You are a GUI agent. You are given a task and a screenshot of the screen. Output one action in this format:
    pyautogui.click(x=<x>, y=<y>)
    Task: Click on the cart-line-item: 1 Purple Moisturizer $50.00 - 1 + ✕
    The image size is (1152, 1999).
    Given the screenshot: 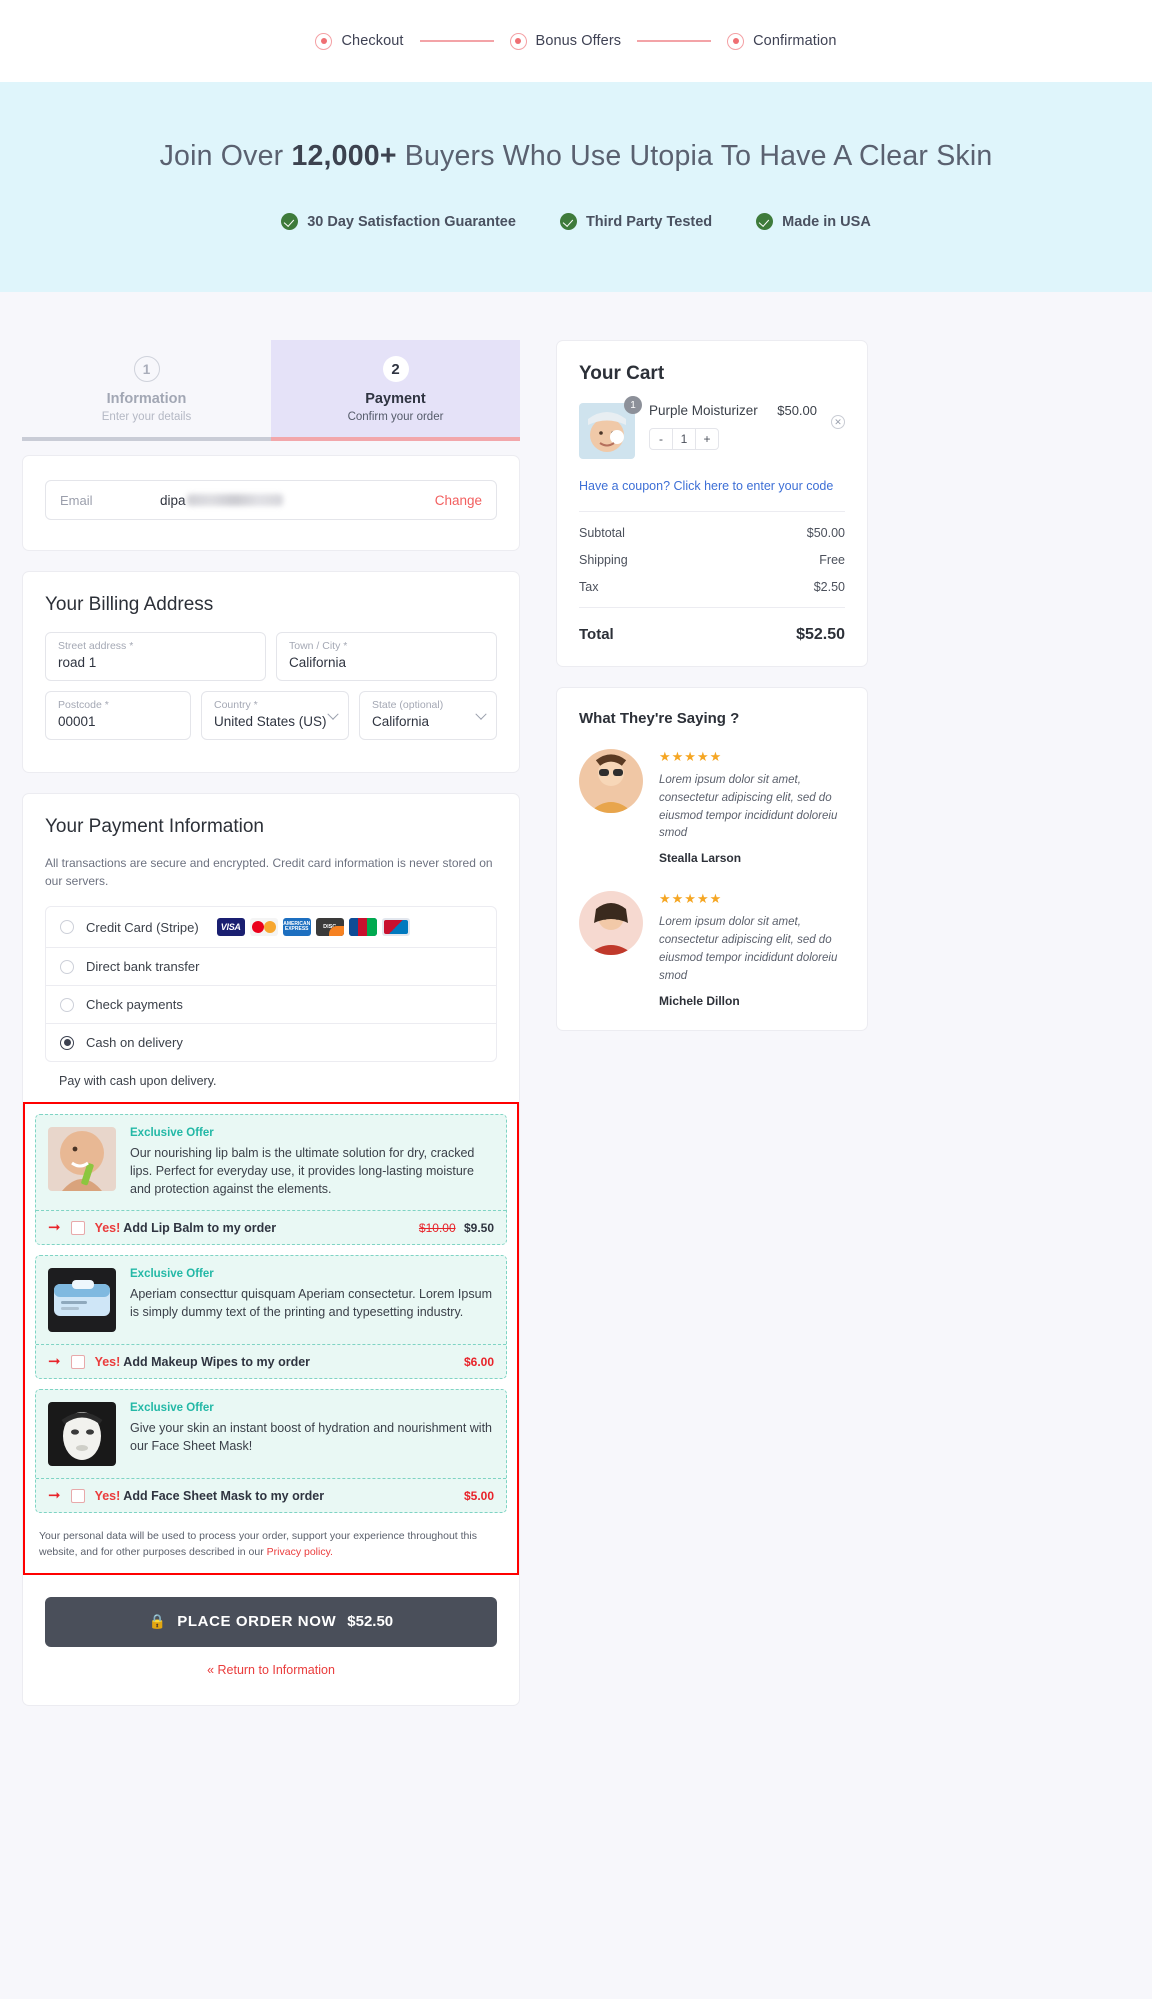 What is the action you would take?
    pyautogui.click(x=712, y=427)
    